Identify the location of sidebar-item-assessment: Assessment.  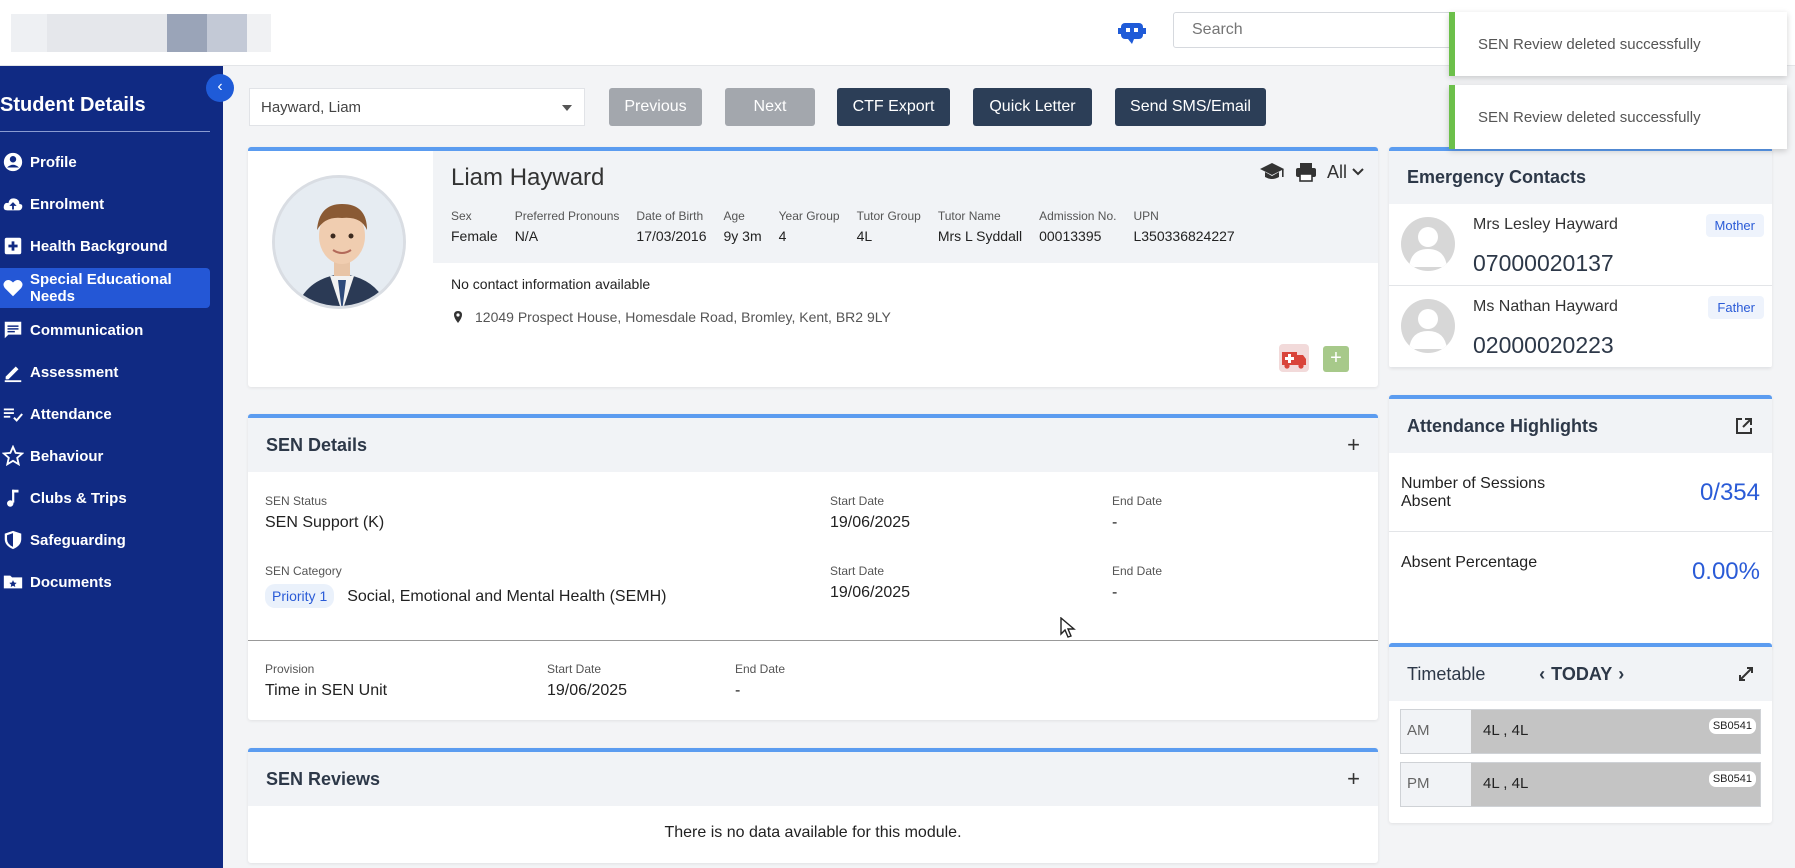
(105, 372).